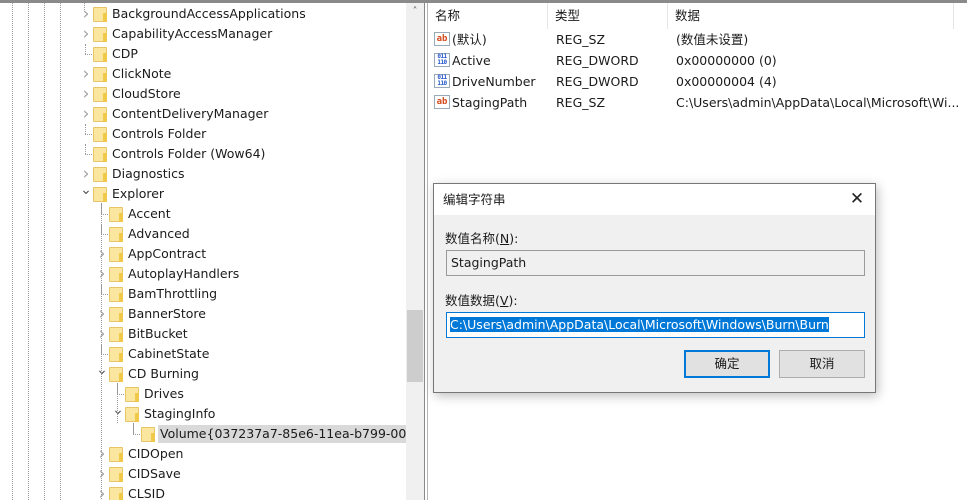  What do you see at coordinates (202, 194) in the screenshot?
I see `tree-item: Explorer` at bounding box center [202, 194].